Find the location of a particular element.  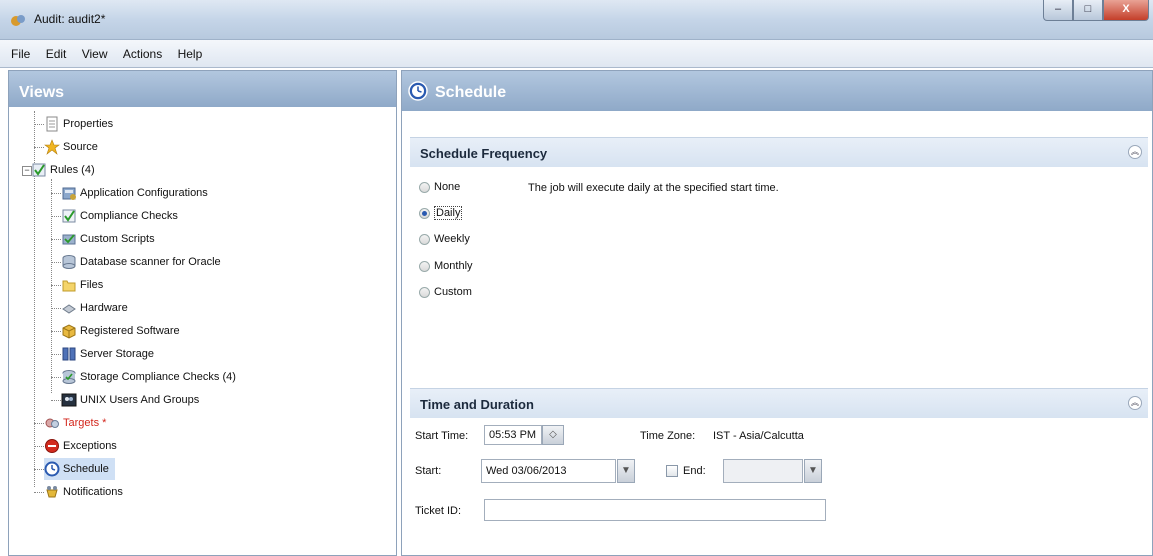

tree-item-label: Targets * is located at coordinates (85, 423).